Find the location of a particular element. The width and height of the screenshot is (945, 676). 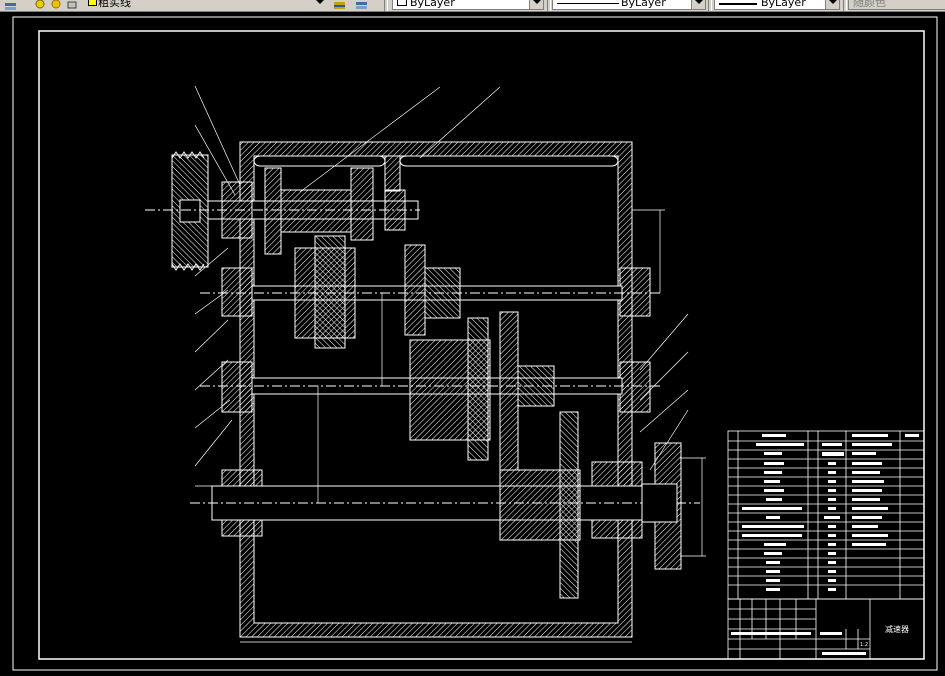

lineweight-value: ByLayer is located at coordinates (783, 4).